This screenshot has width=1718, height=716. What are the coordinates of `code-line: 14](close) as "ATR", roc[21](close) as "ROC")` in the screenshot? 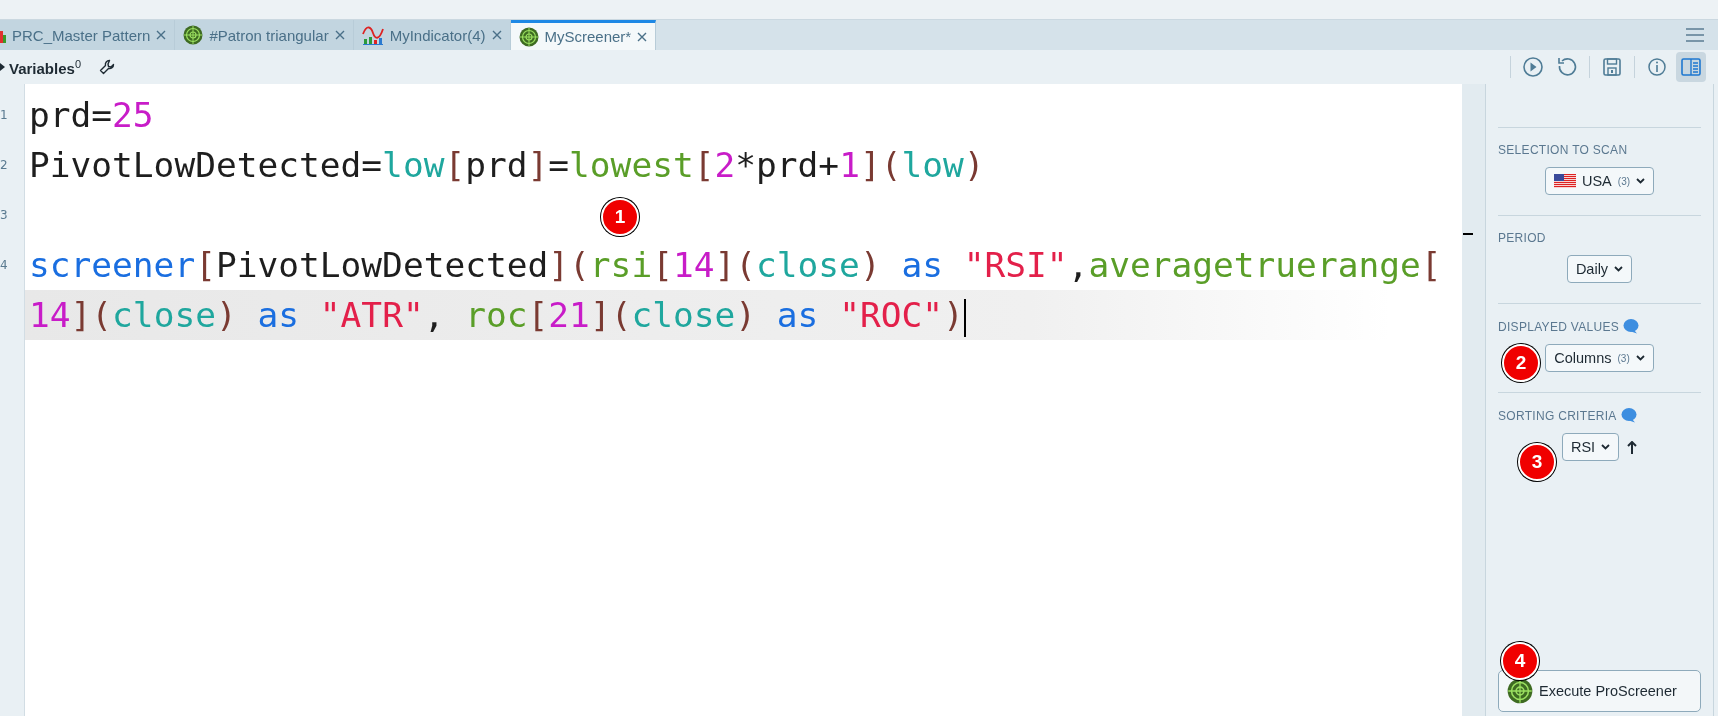 It's located at (496, 315).